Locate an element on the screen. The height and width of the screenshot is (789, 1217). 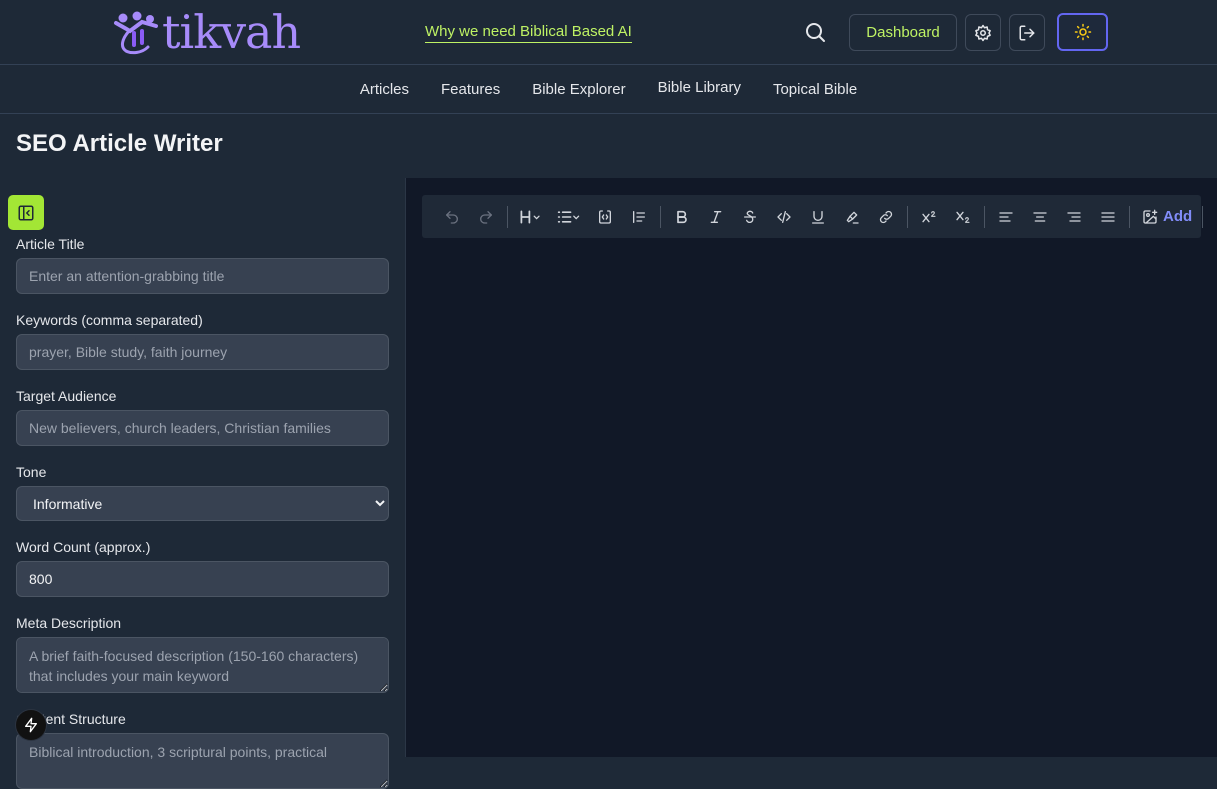
undo-icon is located at coordinates (452, 217).